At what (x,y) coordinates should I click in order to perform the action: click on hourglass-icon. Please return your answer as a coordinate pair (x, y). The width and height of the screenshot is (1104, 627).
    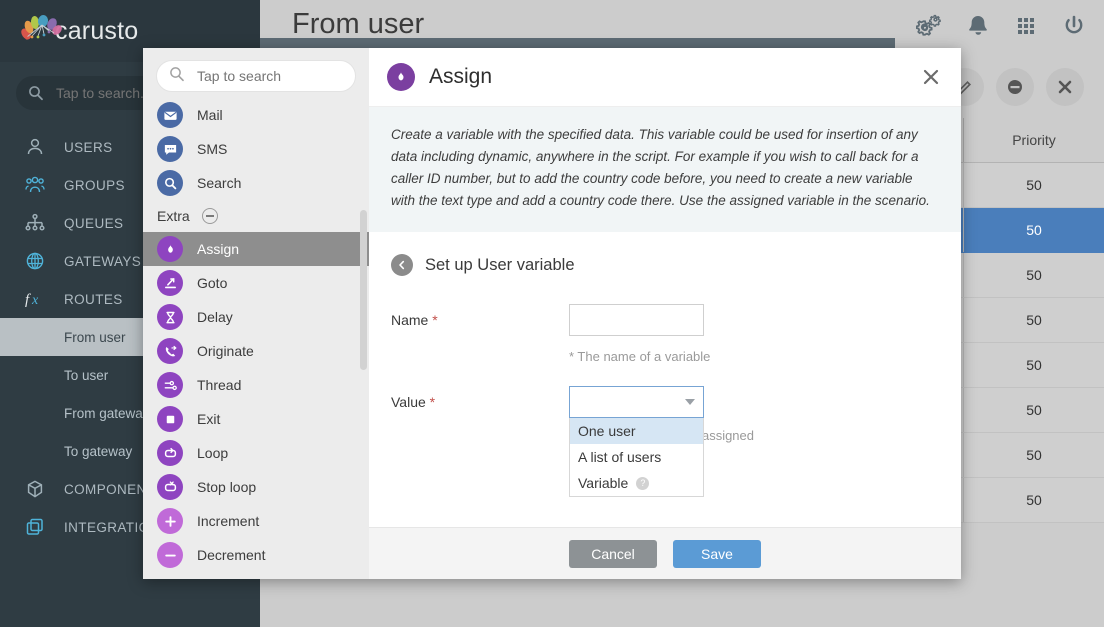
    Looking at the image, I should click on (170, 317).